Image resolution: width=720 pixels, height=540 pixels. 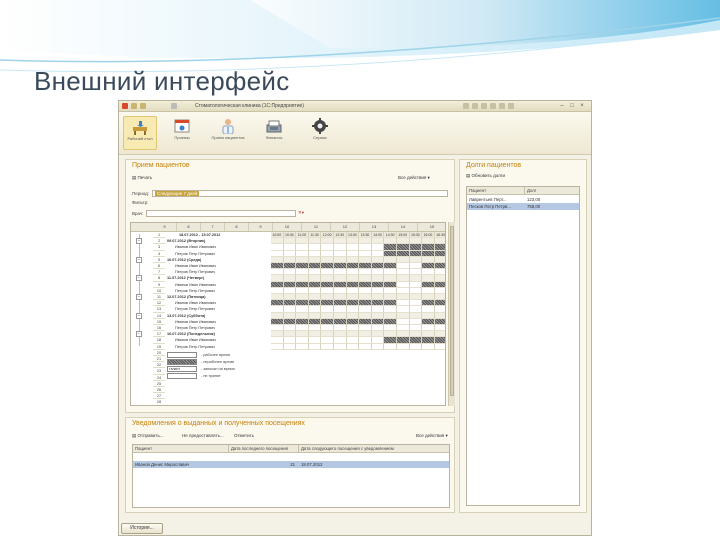 I want to click on schedule-column-header: 11, so click(x=316, y=227).